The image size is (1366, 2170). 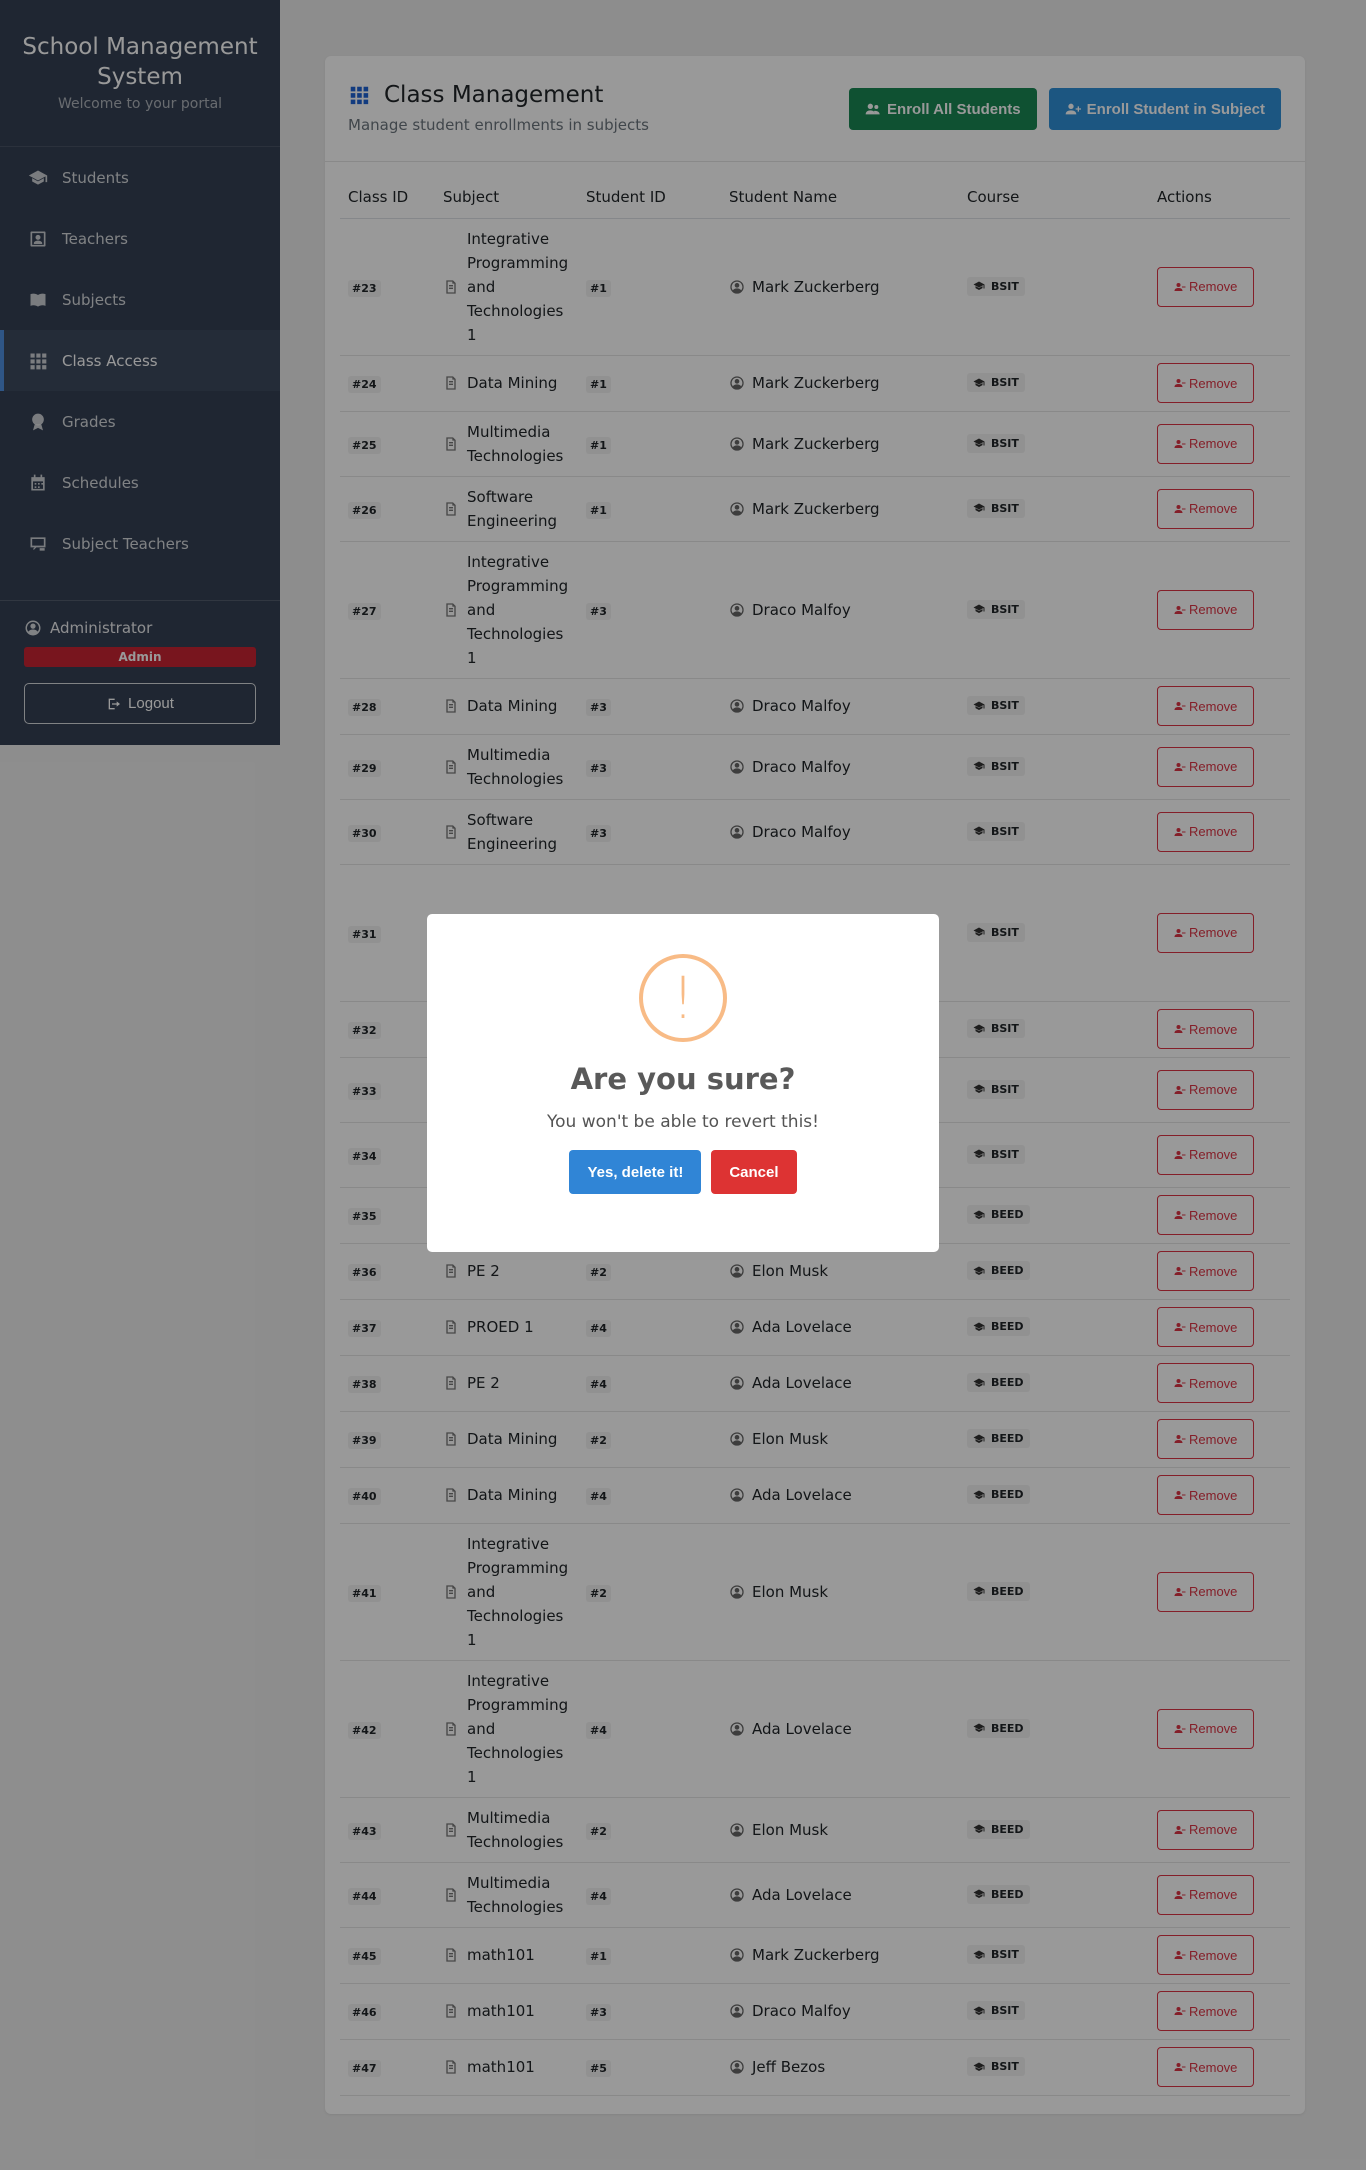 I want to click on dialog-title: Are you sure?, so click(x=683, y=1079).